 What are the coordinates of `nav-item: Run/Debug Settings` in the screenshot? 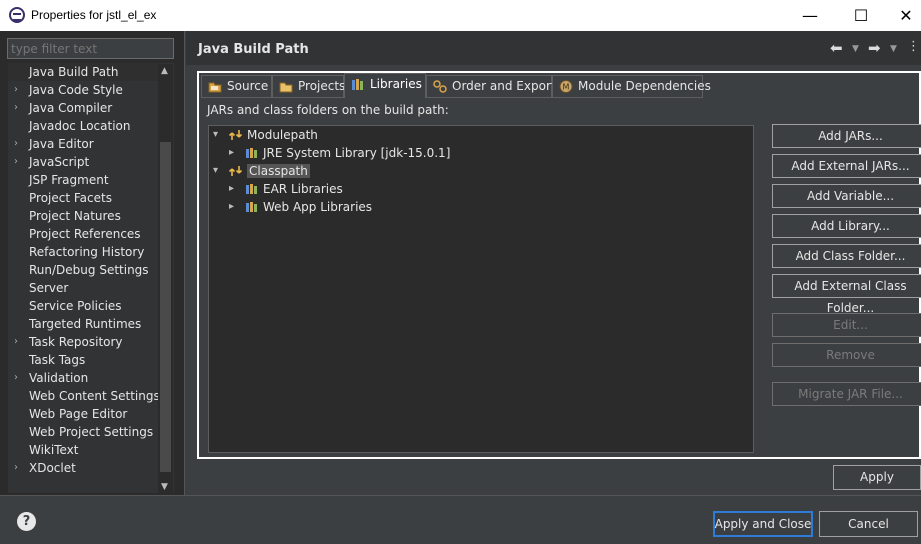 It's located at (83, 270).